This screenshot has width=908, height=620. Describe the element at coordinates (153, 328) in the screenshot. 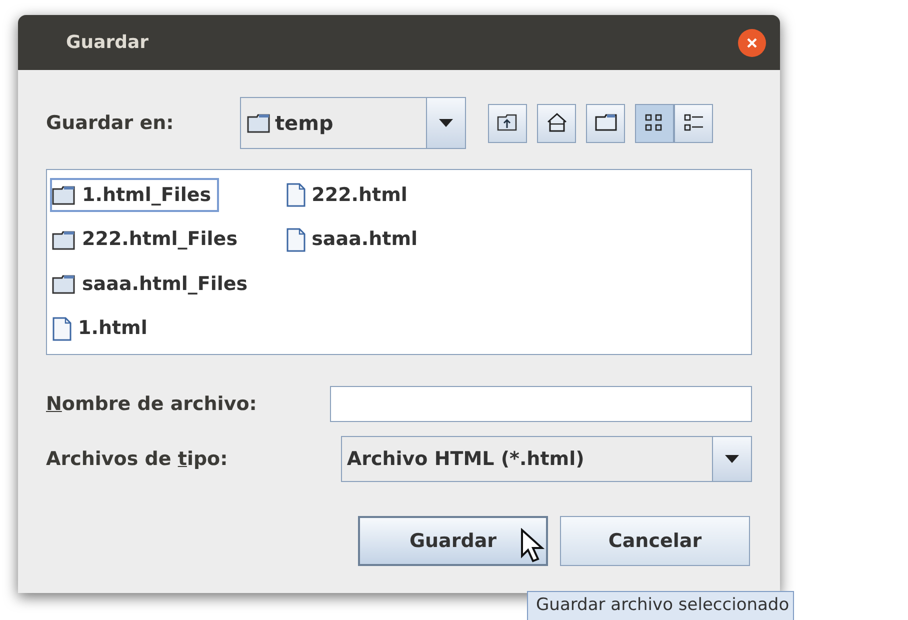

I see `file-item: 1.html` at that location.